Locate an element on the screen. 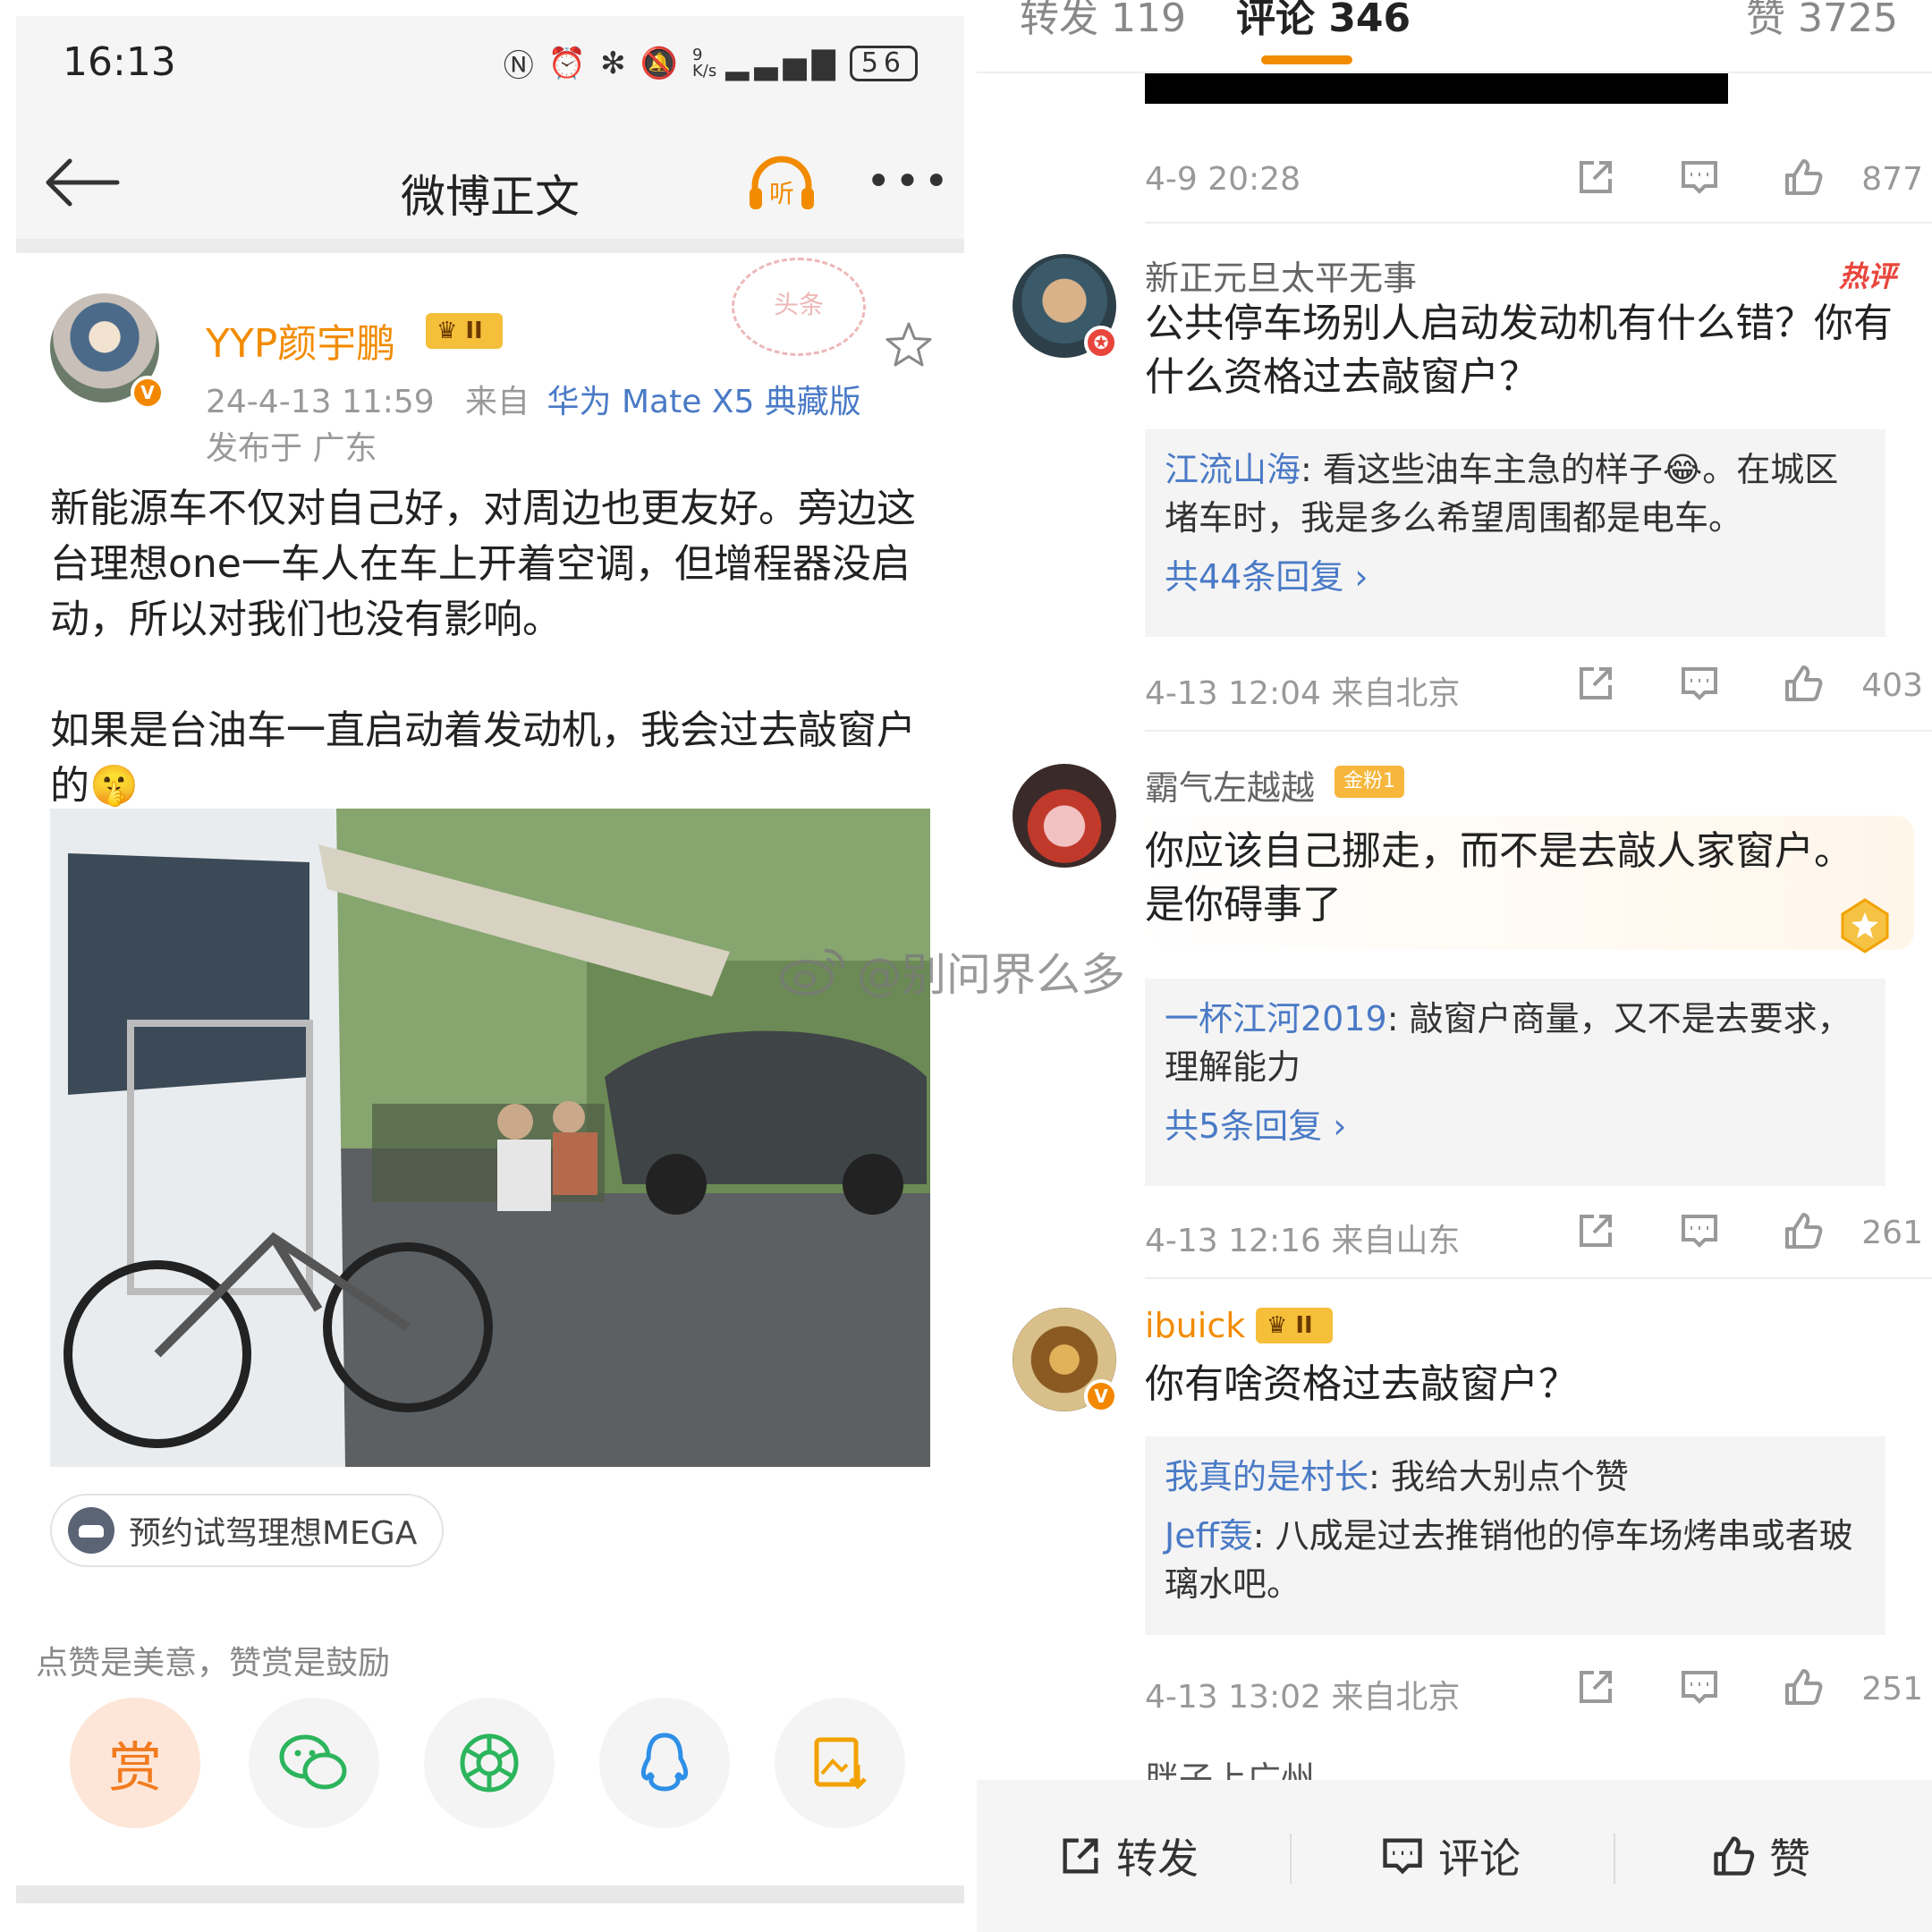  more-replies-link: 共5条回复 › is located at coordinates (1515, 1126).